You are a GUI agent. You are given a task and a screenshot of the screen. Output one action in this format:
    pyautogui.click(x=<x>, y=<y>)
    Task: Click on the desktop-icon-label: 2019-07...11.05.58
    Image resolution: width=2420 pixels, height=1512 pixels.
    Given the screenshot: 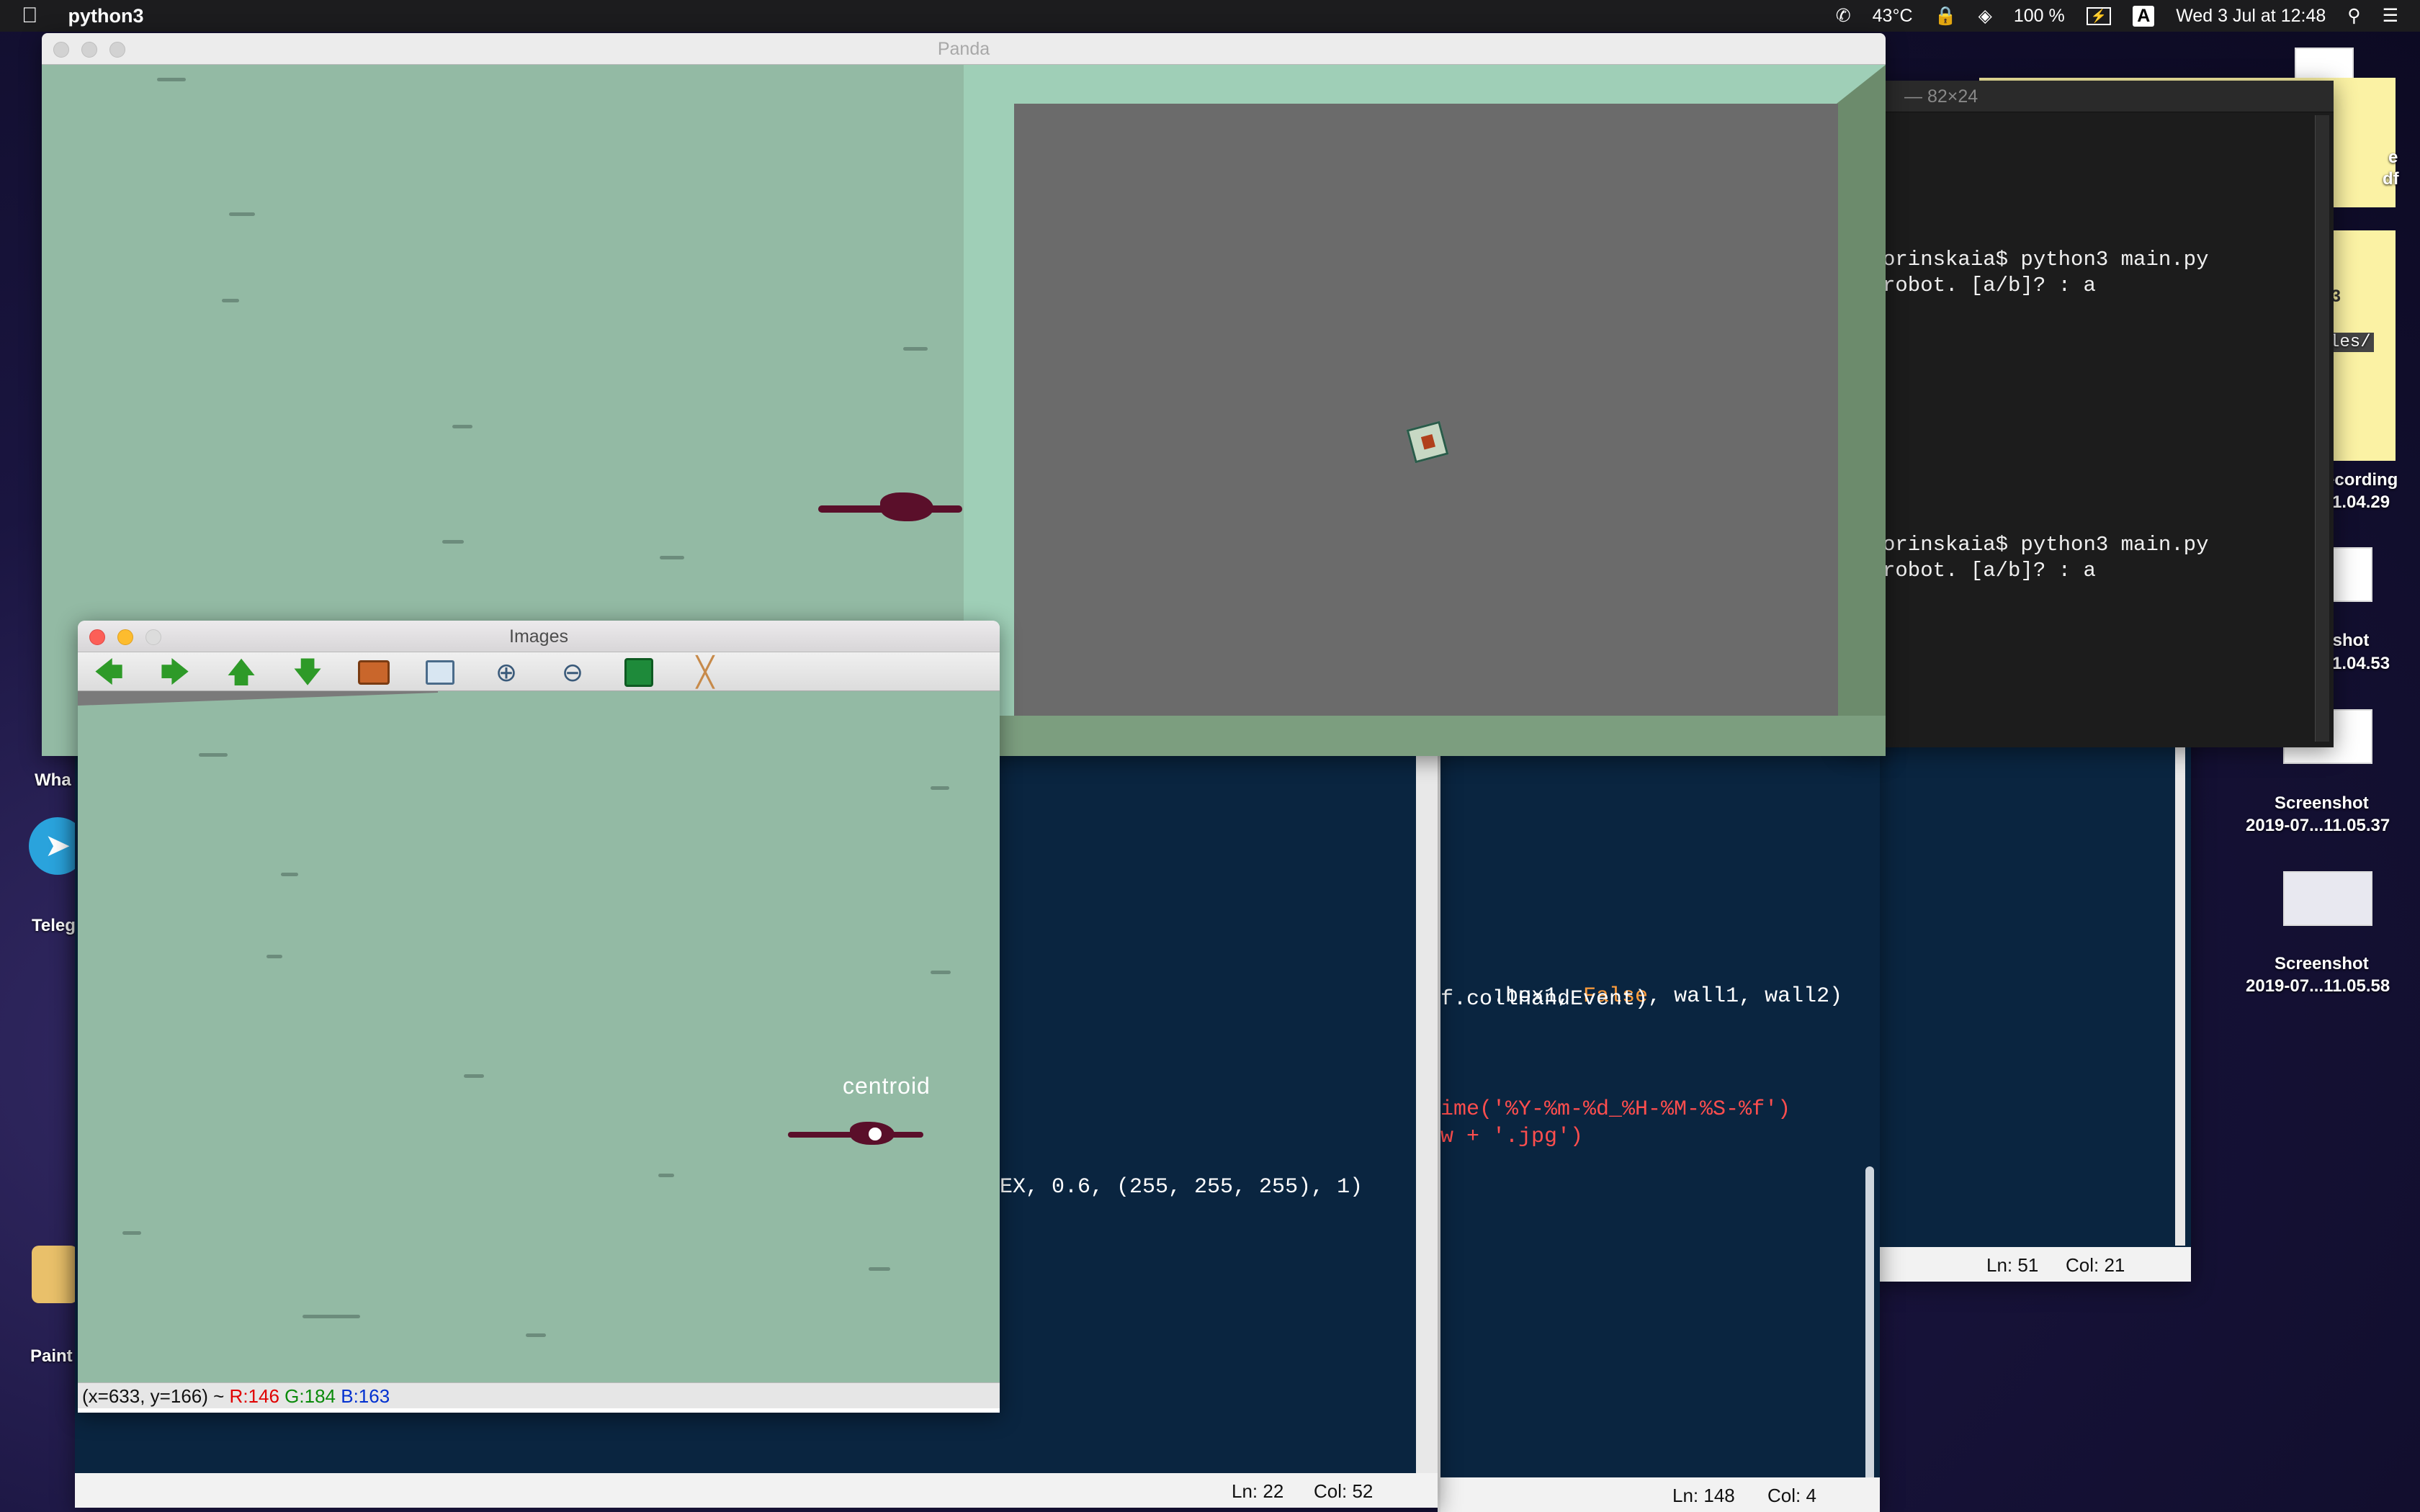 What is the action you would take?
    pyautogui.click(x=2318, y=986)
    